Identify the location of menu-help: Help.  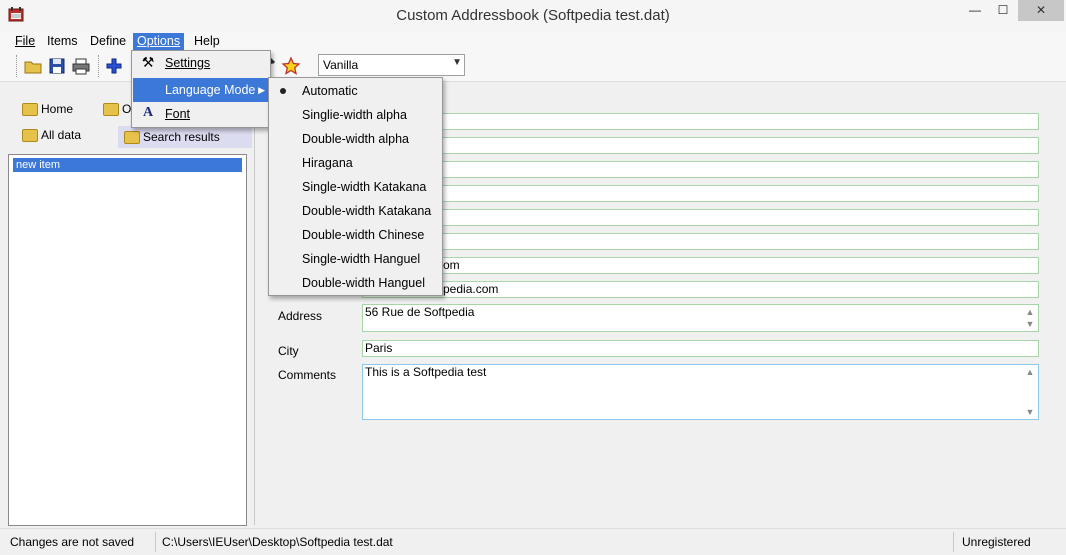
(207, 41).